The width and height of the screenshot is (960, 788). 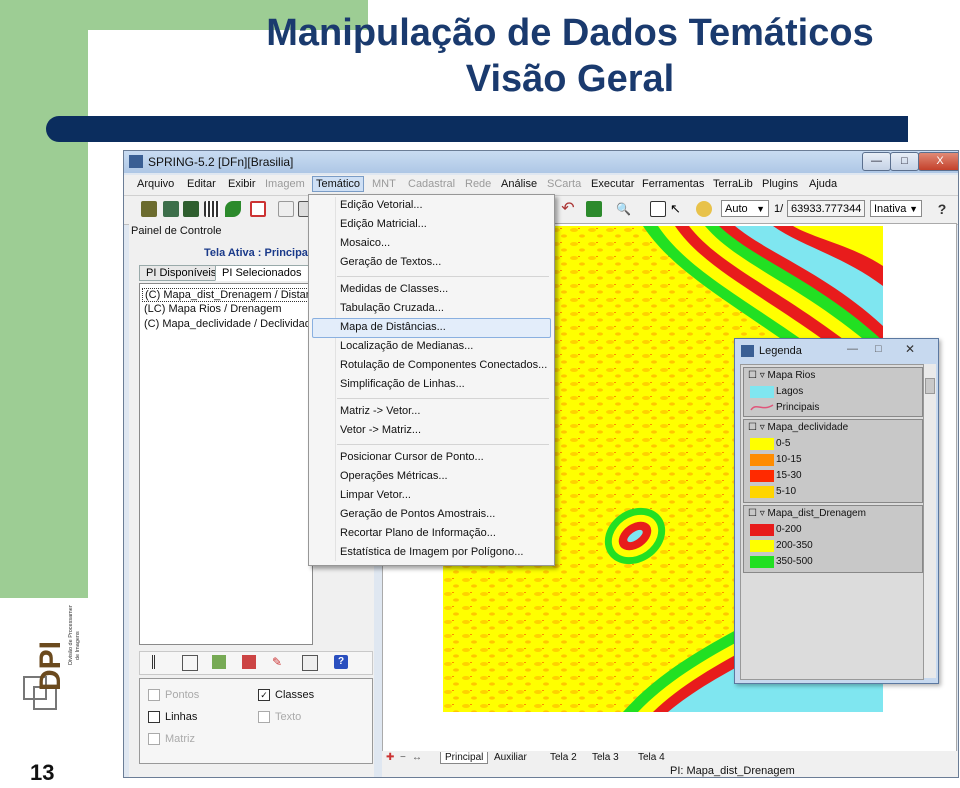 I want to click on menu-tematico: Temático, so click(x=338, y=184).